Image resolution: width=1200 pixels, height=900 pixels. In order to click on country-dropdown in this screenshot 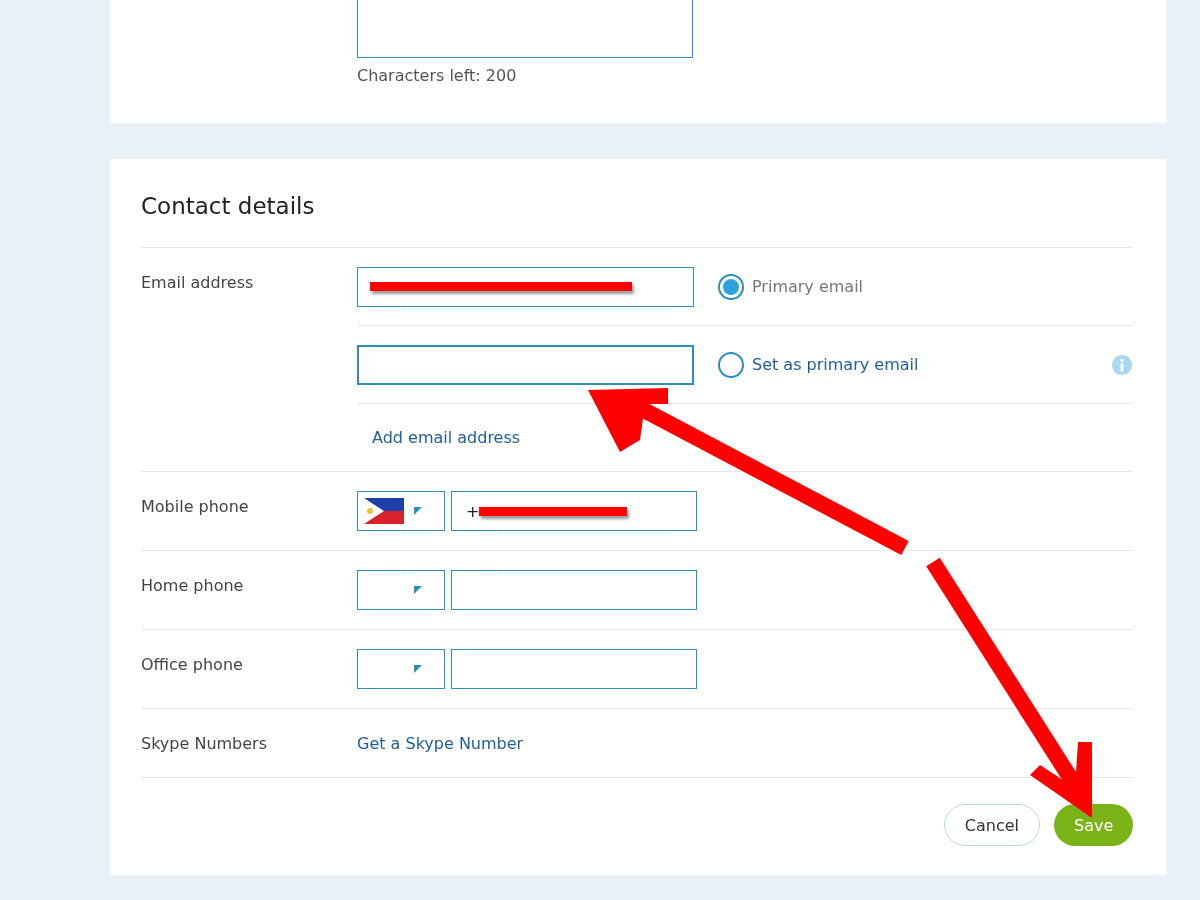, I will do `click(401, 511)`.